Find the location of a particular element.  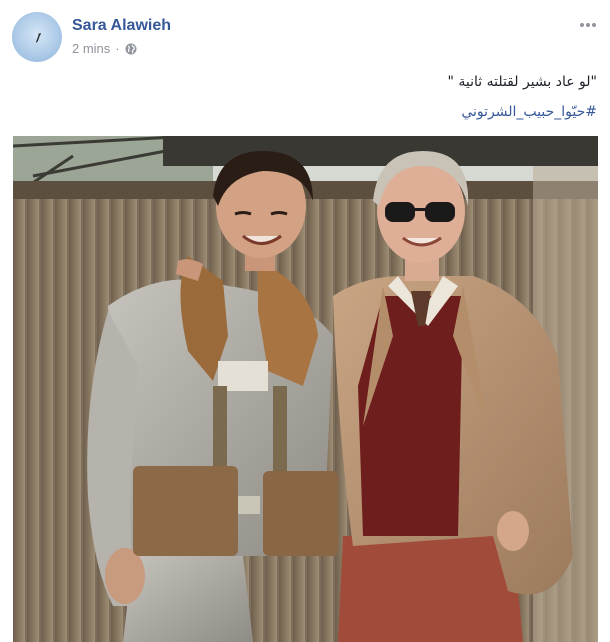

post-text: "لو عاد بشير لقتلته ثانية " is located at coordinates (522, 82).